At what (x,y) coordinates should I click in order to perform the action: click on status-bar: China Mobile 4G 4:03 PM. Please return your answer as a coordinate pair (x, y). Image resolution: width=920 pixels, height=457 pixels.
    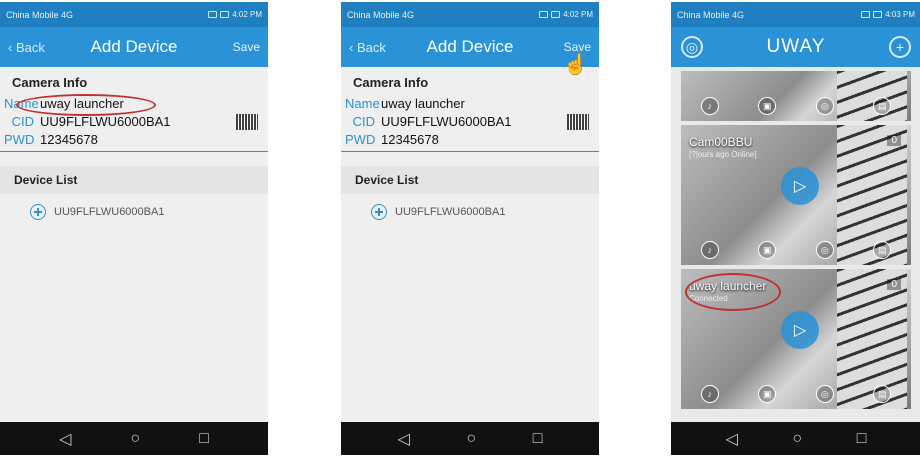
    Looking at the image, I should click on (795, 14).